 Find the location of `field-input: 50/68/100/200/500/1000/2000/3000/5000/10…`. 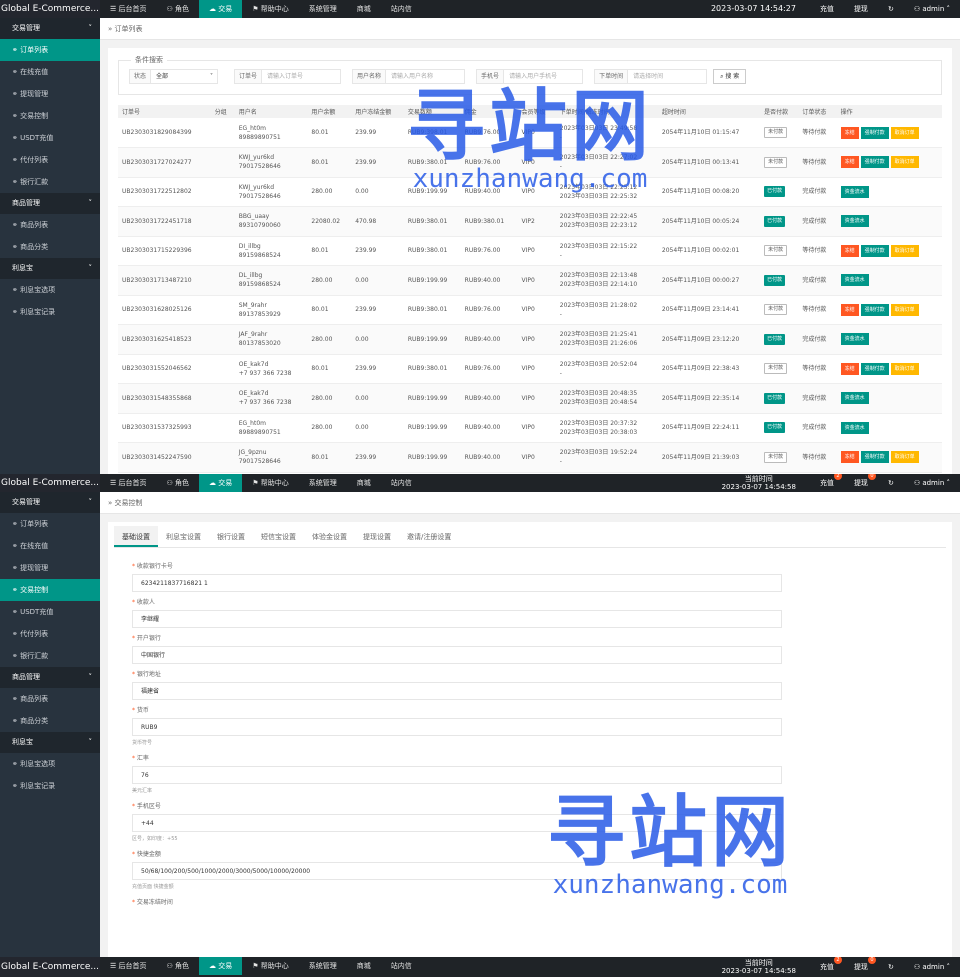

field-input: 50/68/100/200/500/1000/2000/3000/5000/10… is located at coordinates (457, 871).